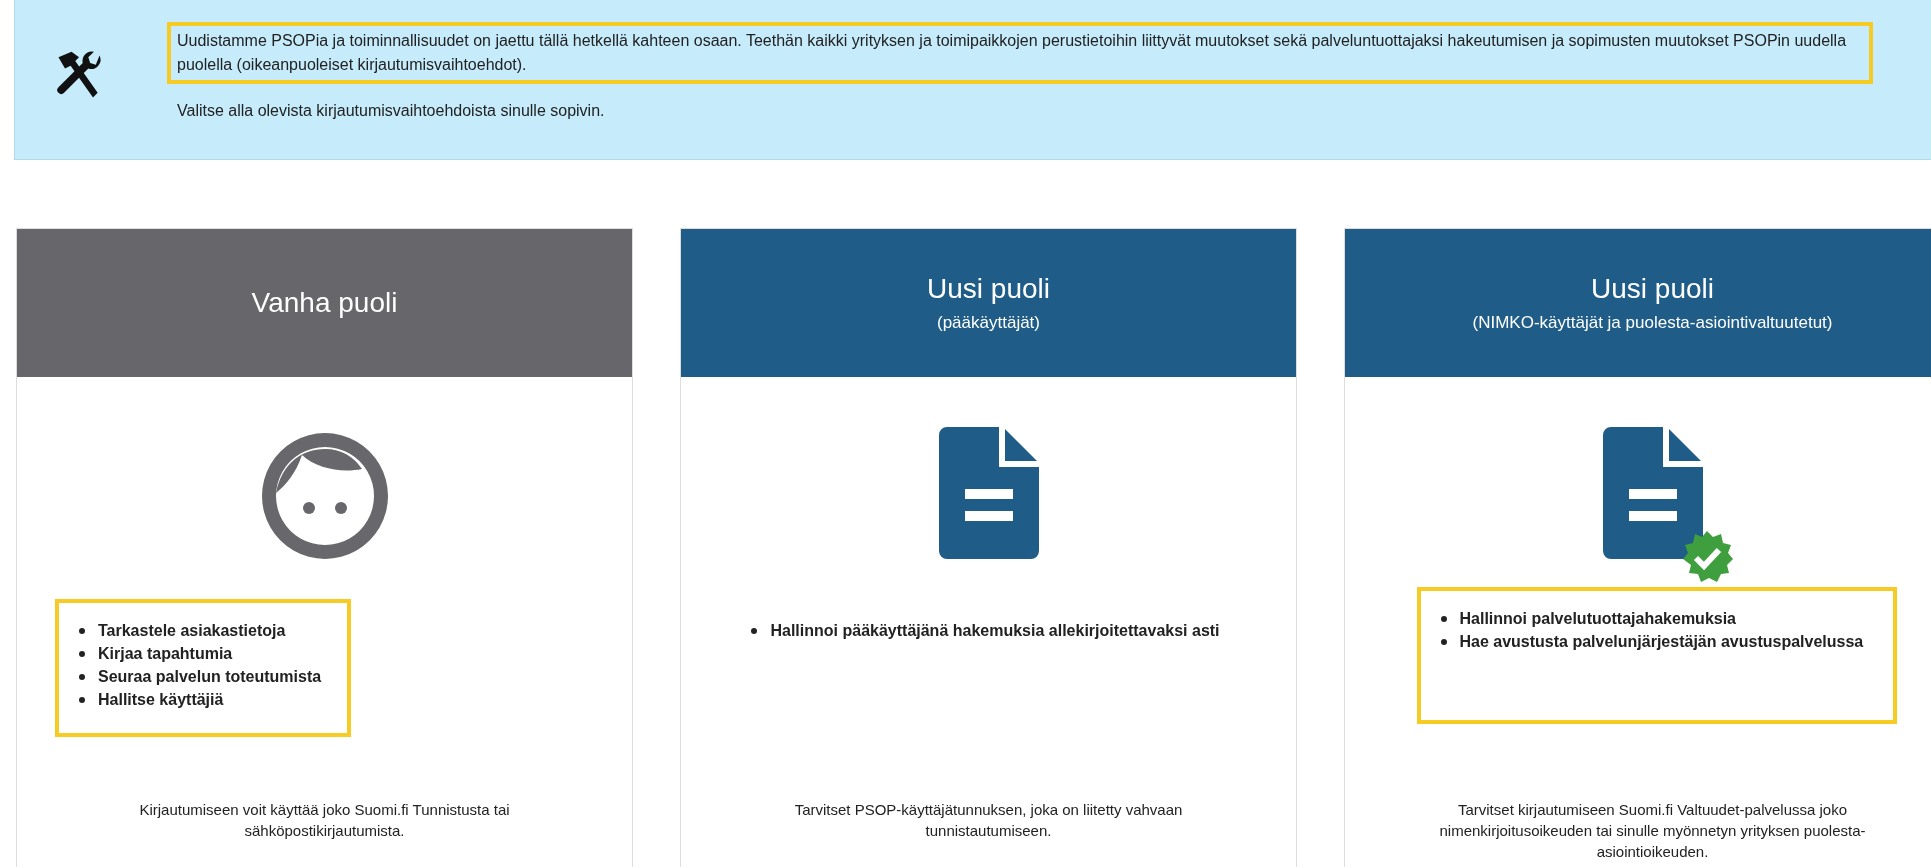 This screenshot has height=867, width=1931. I want to click on card-title: Vanha puoli, so click(324, 303).